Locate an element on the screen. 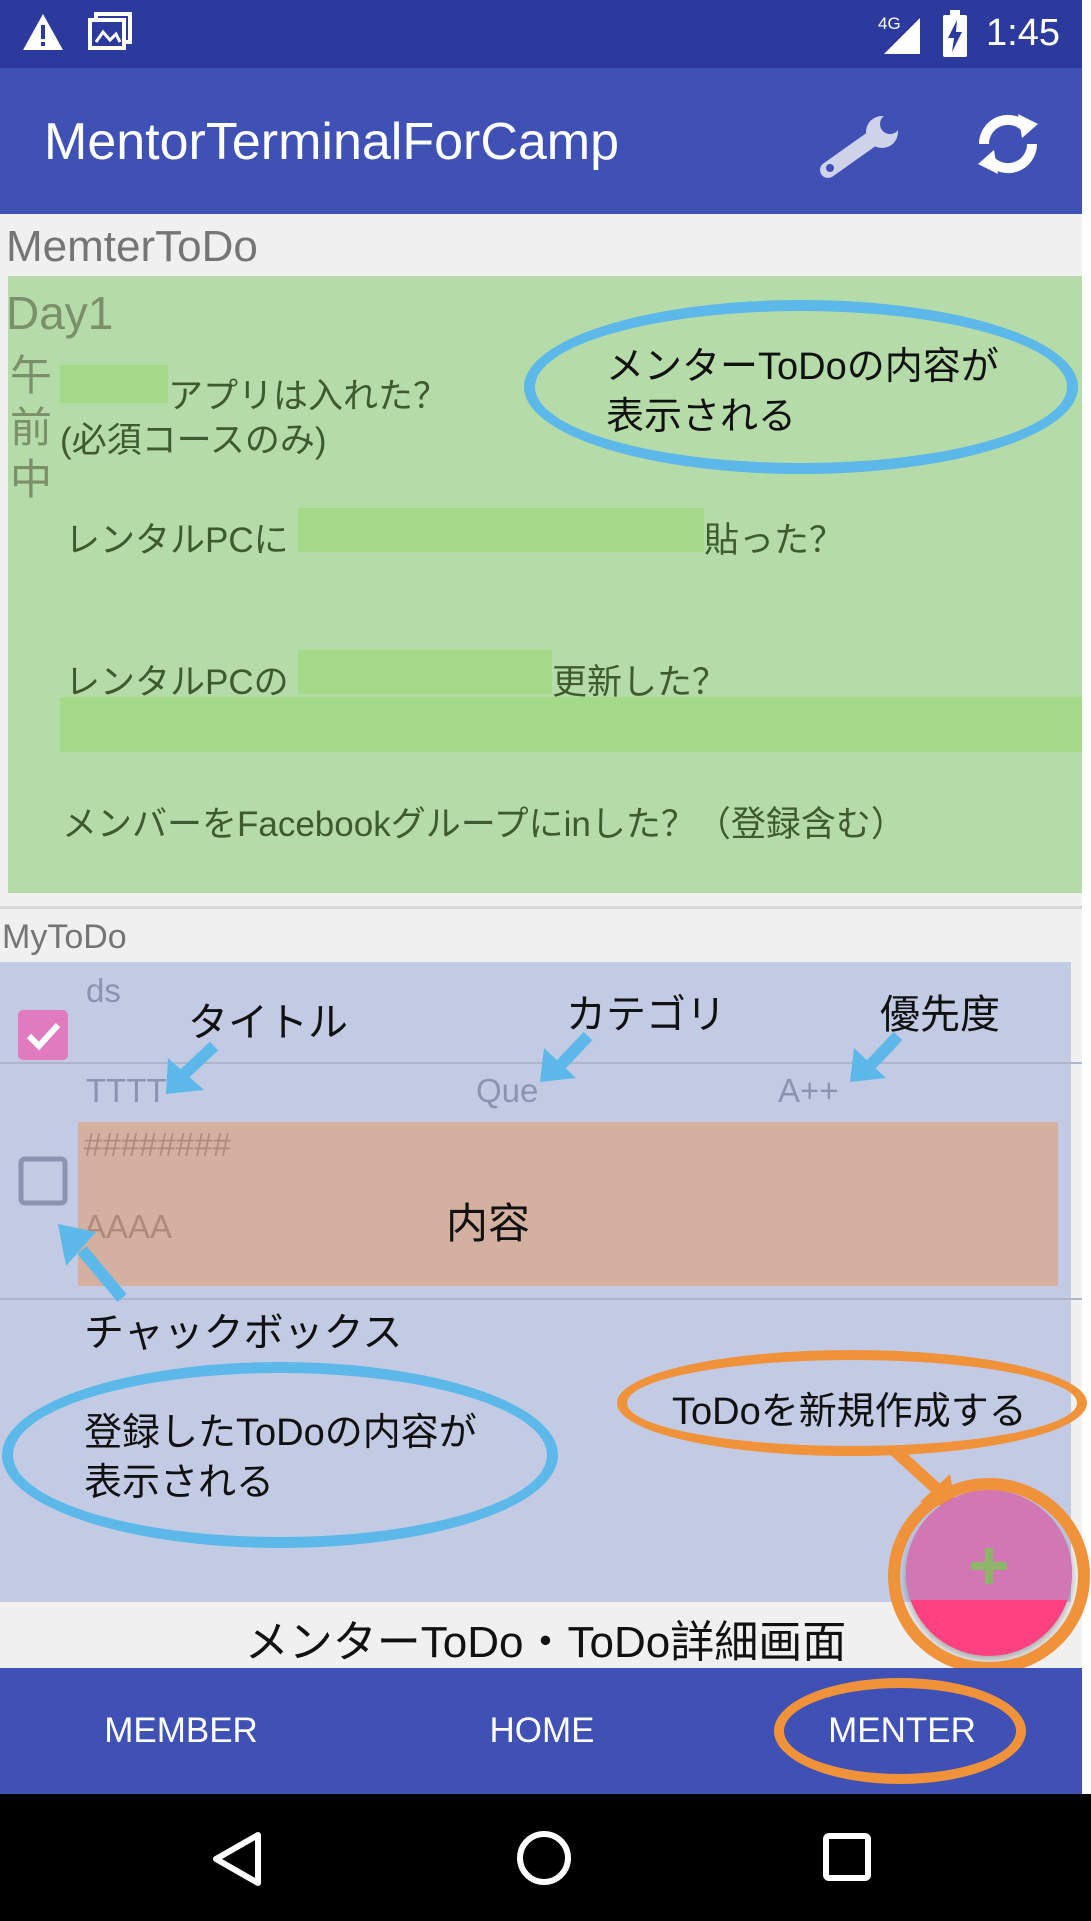 The width and height of the screenshot is (1091, 1921). selected-tab-callout-ellipse is located at coordinates (900, 1731).